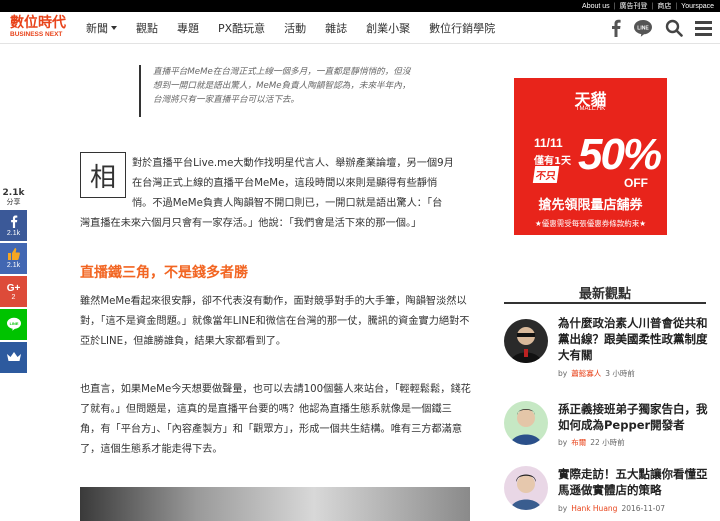 The height and width of the screenshot is (521, 720). What do you see at coordinates (578, 442) in the screenshot?
I see `author-name: 布爾` at bounding box center [578, 442].